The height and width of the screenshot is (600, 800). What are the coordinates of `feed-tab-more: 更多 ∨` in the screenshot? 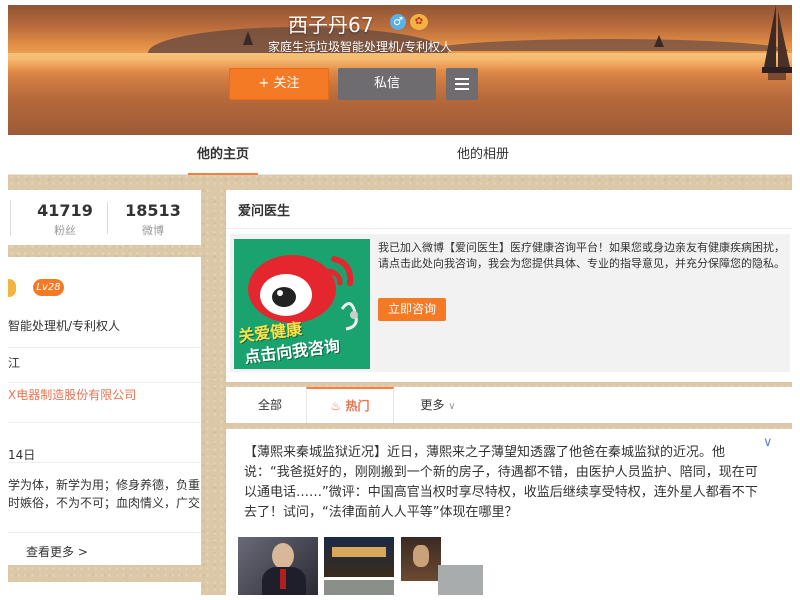 It's located at (438, 405).